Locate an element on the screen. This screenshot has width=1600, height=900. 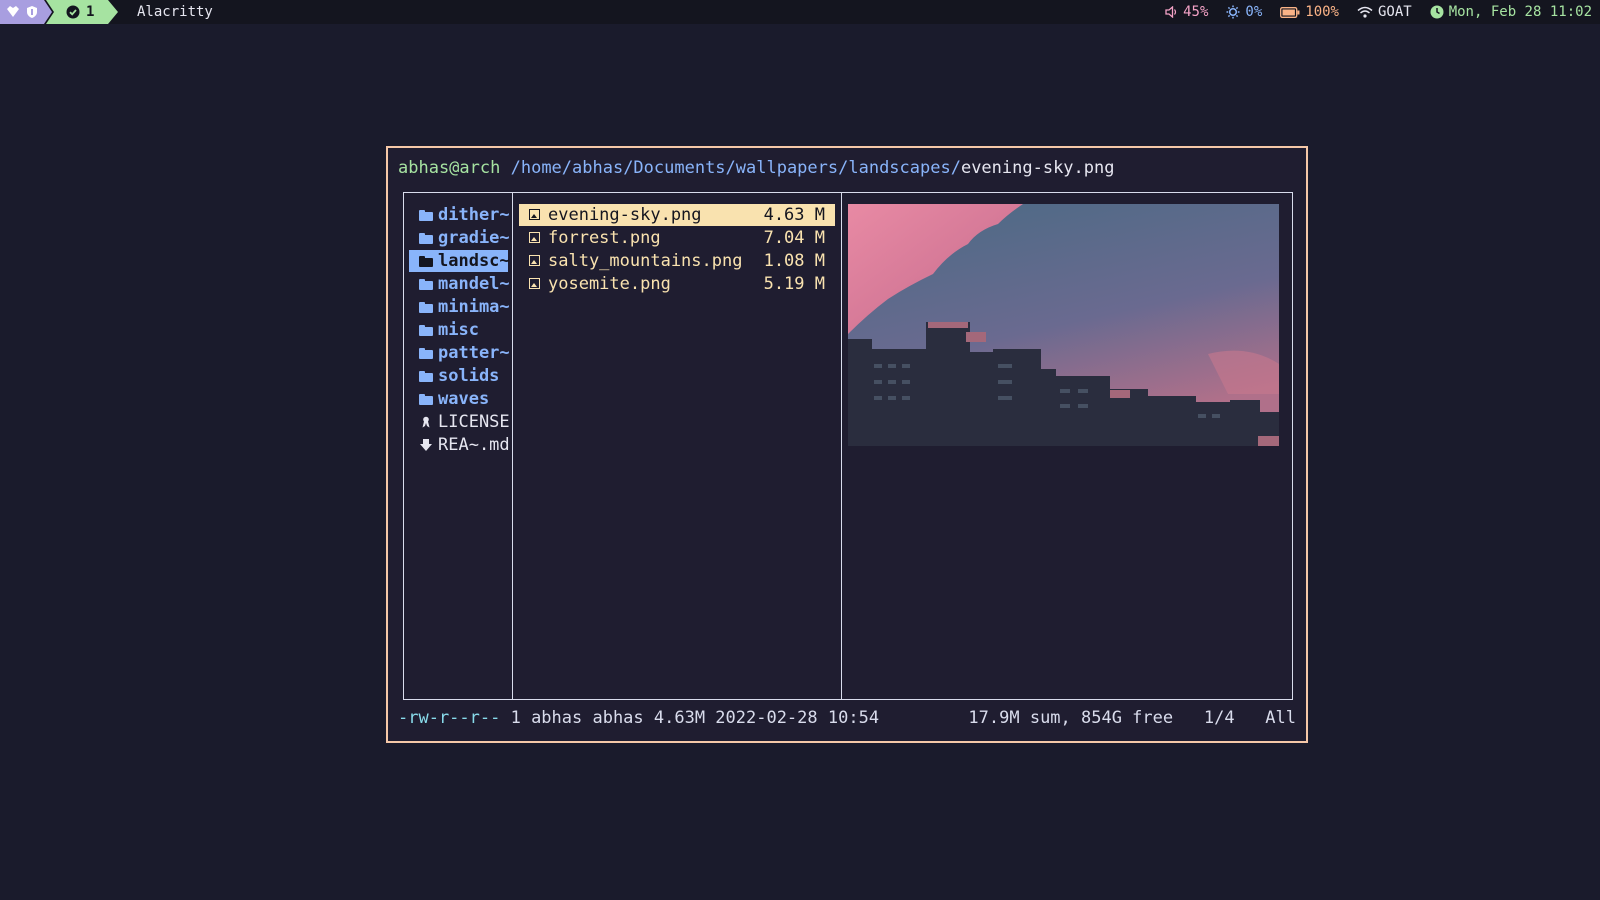
shield-icon is located at coordinates (32, 12).